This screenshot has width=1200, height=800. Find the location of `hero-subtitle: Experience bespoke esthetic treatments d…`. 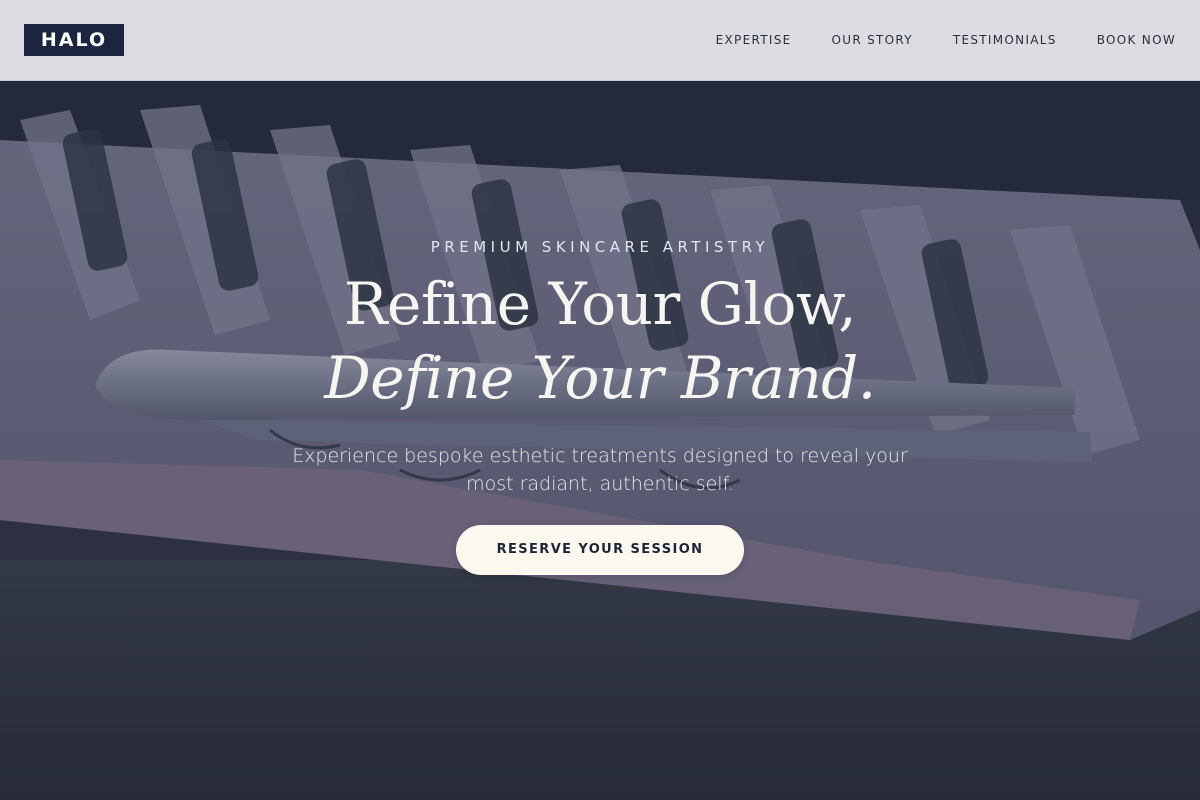

hero-subtitle: Experience bespoke esthetic treatments d… is located at coordinates (600, 470).